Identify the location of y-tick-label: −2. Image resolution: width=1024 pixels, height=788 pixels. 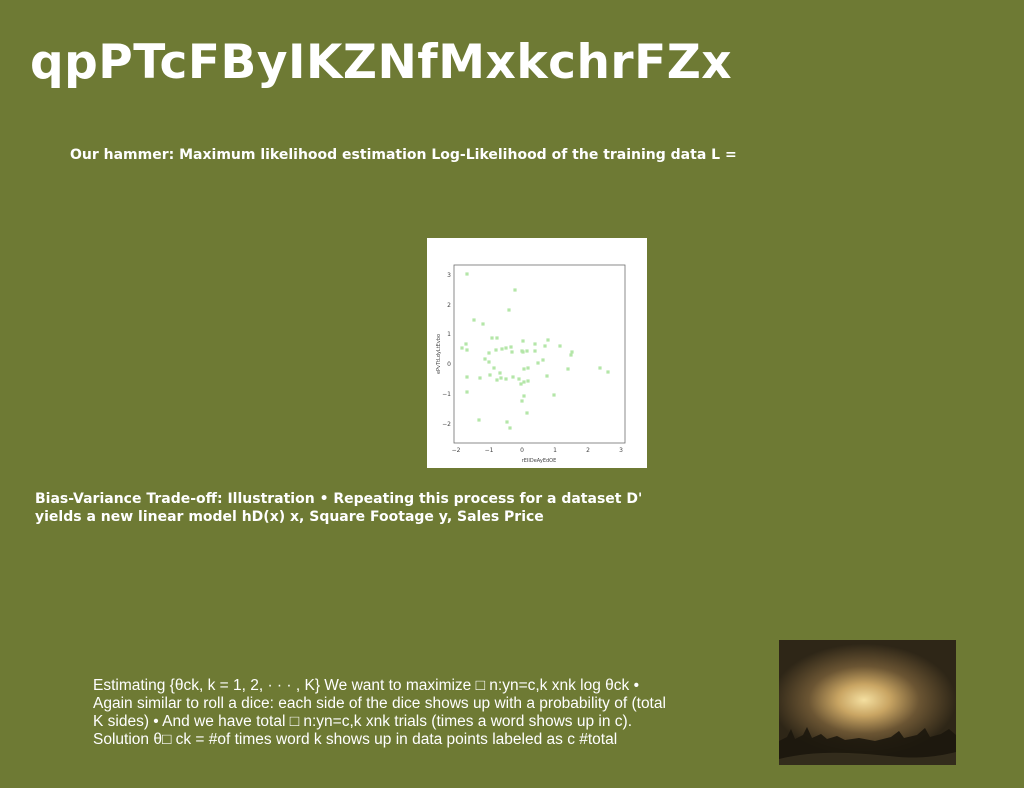
(446, 424).